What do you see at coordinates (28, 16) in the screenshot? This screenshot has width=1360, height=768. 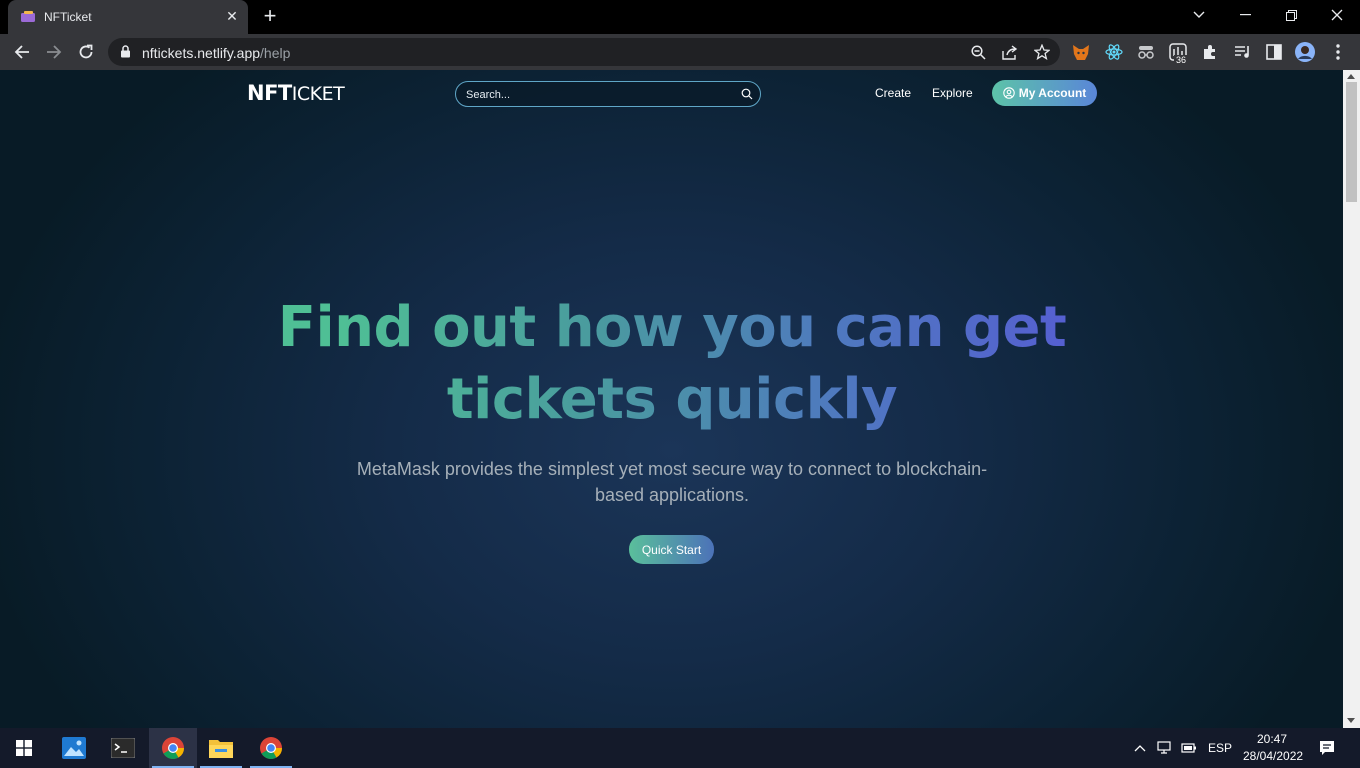 I see `ticket-favicon-icon` at bounding box center [28, 16].